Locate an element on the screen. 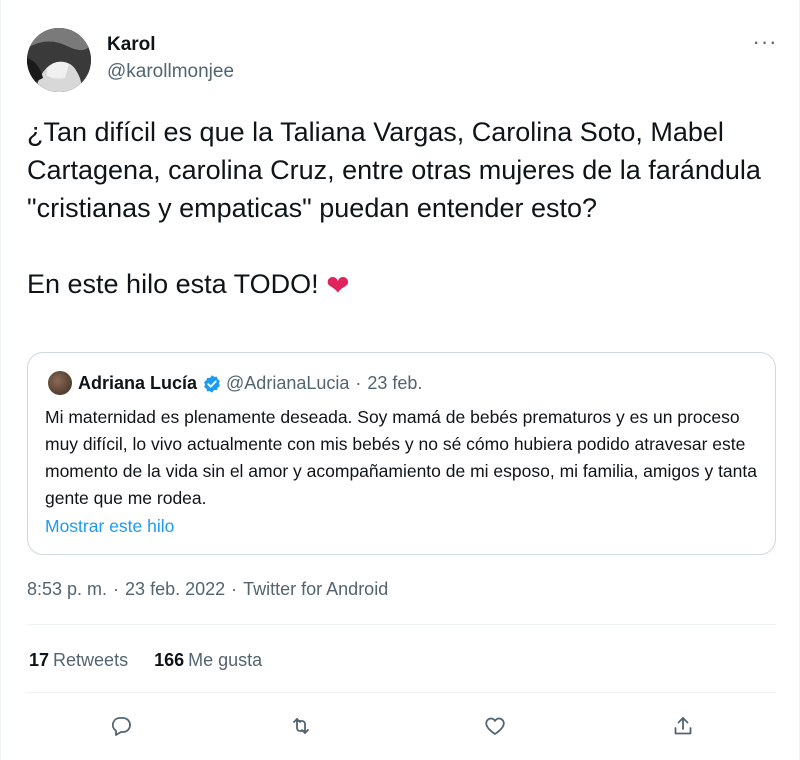 Image resolution: width=800 pixels, height=760 pixels. tweet-paragraph-text: En este hilo esta TODO! is located at coordinates (173, 284).